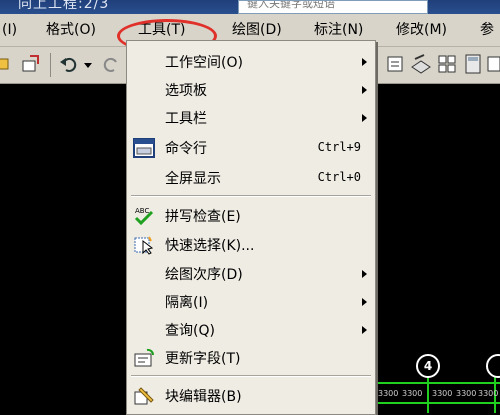  What do you see at coordinates (88, 64) in the screenshot?
I see `undo-dropdown-icon` at bounding box center [88, 64].